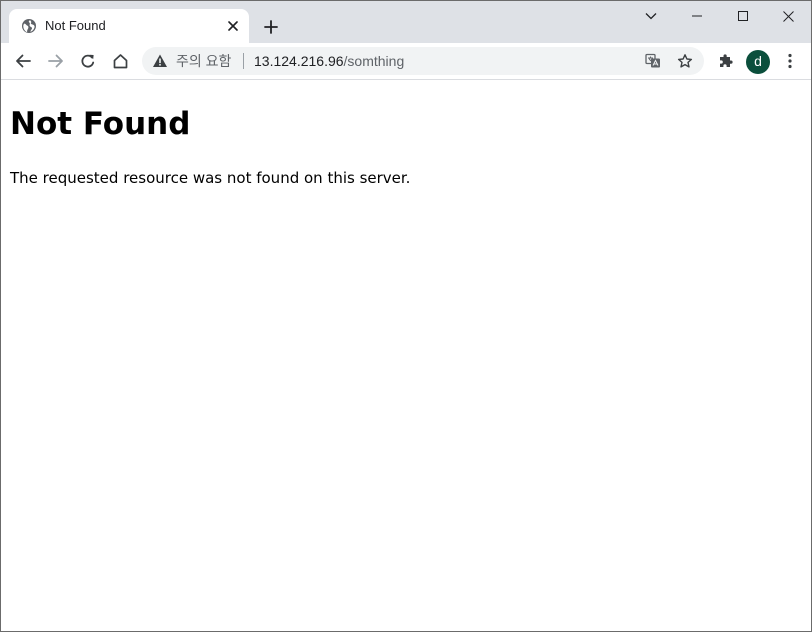 This screenshot has width=812, height=632. I want to click on puzzle-icon, so click(726, 60).